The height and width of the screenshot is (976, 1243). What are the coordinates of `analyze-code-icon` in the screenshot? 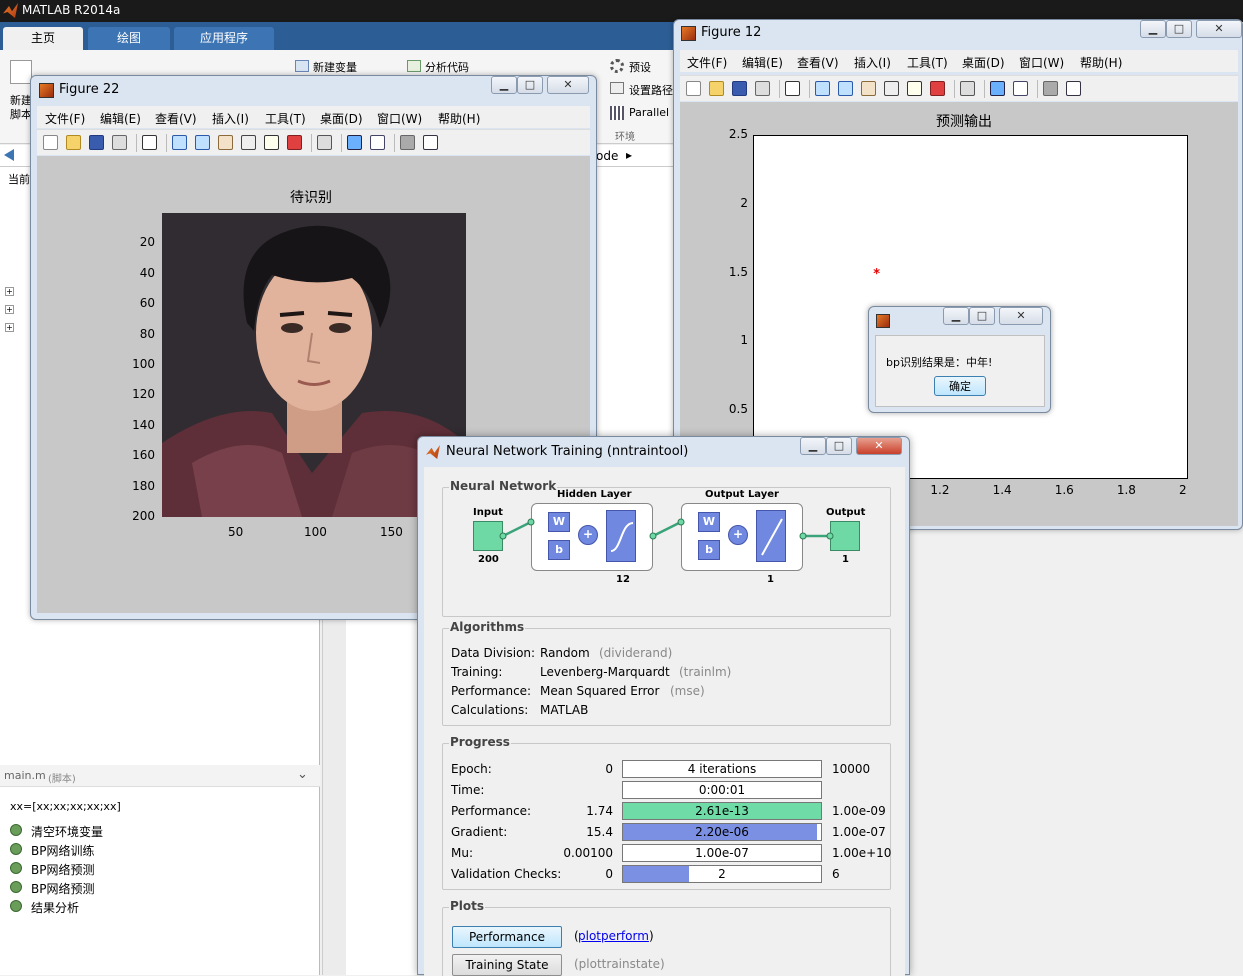 It's located at (414, 66).